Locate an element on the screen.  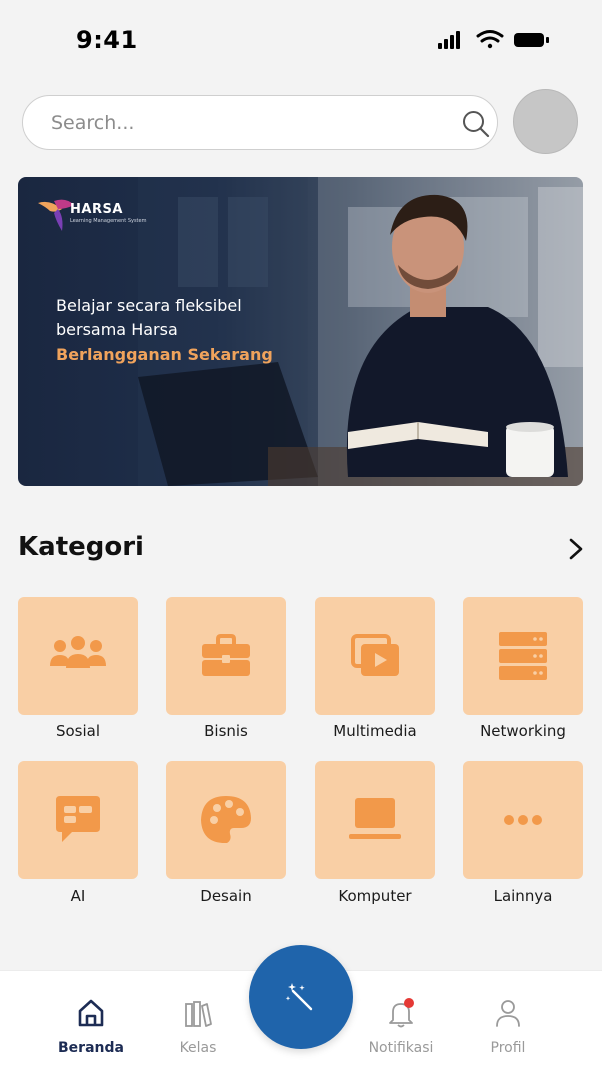
books-icon is located at coordinates (198, 1014).